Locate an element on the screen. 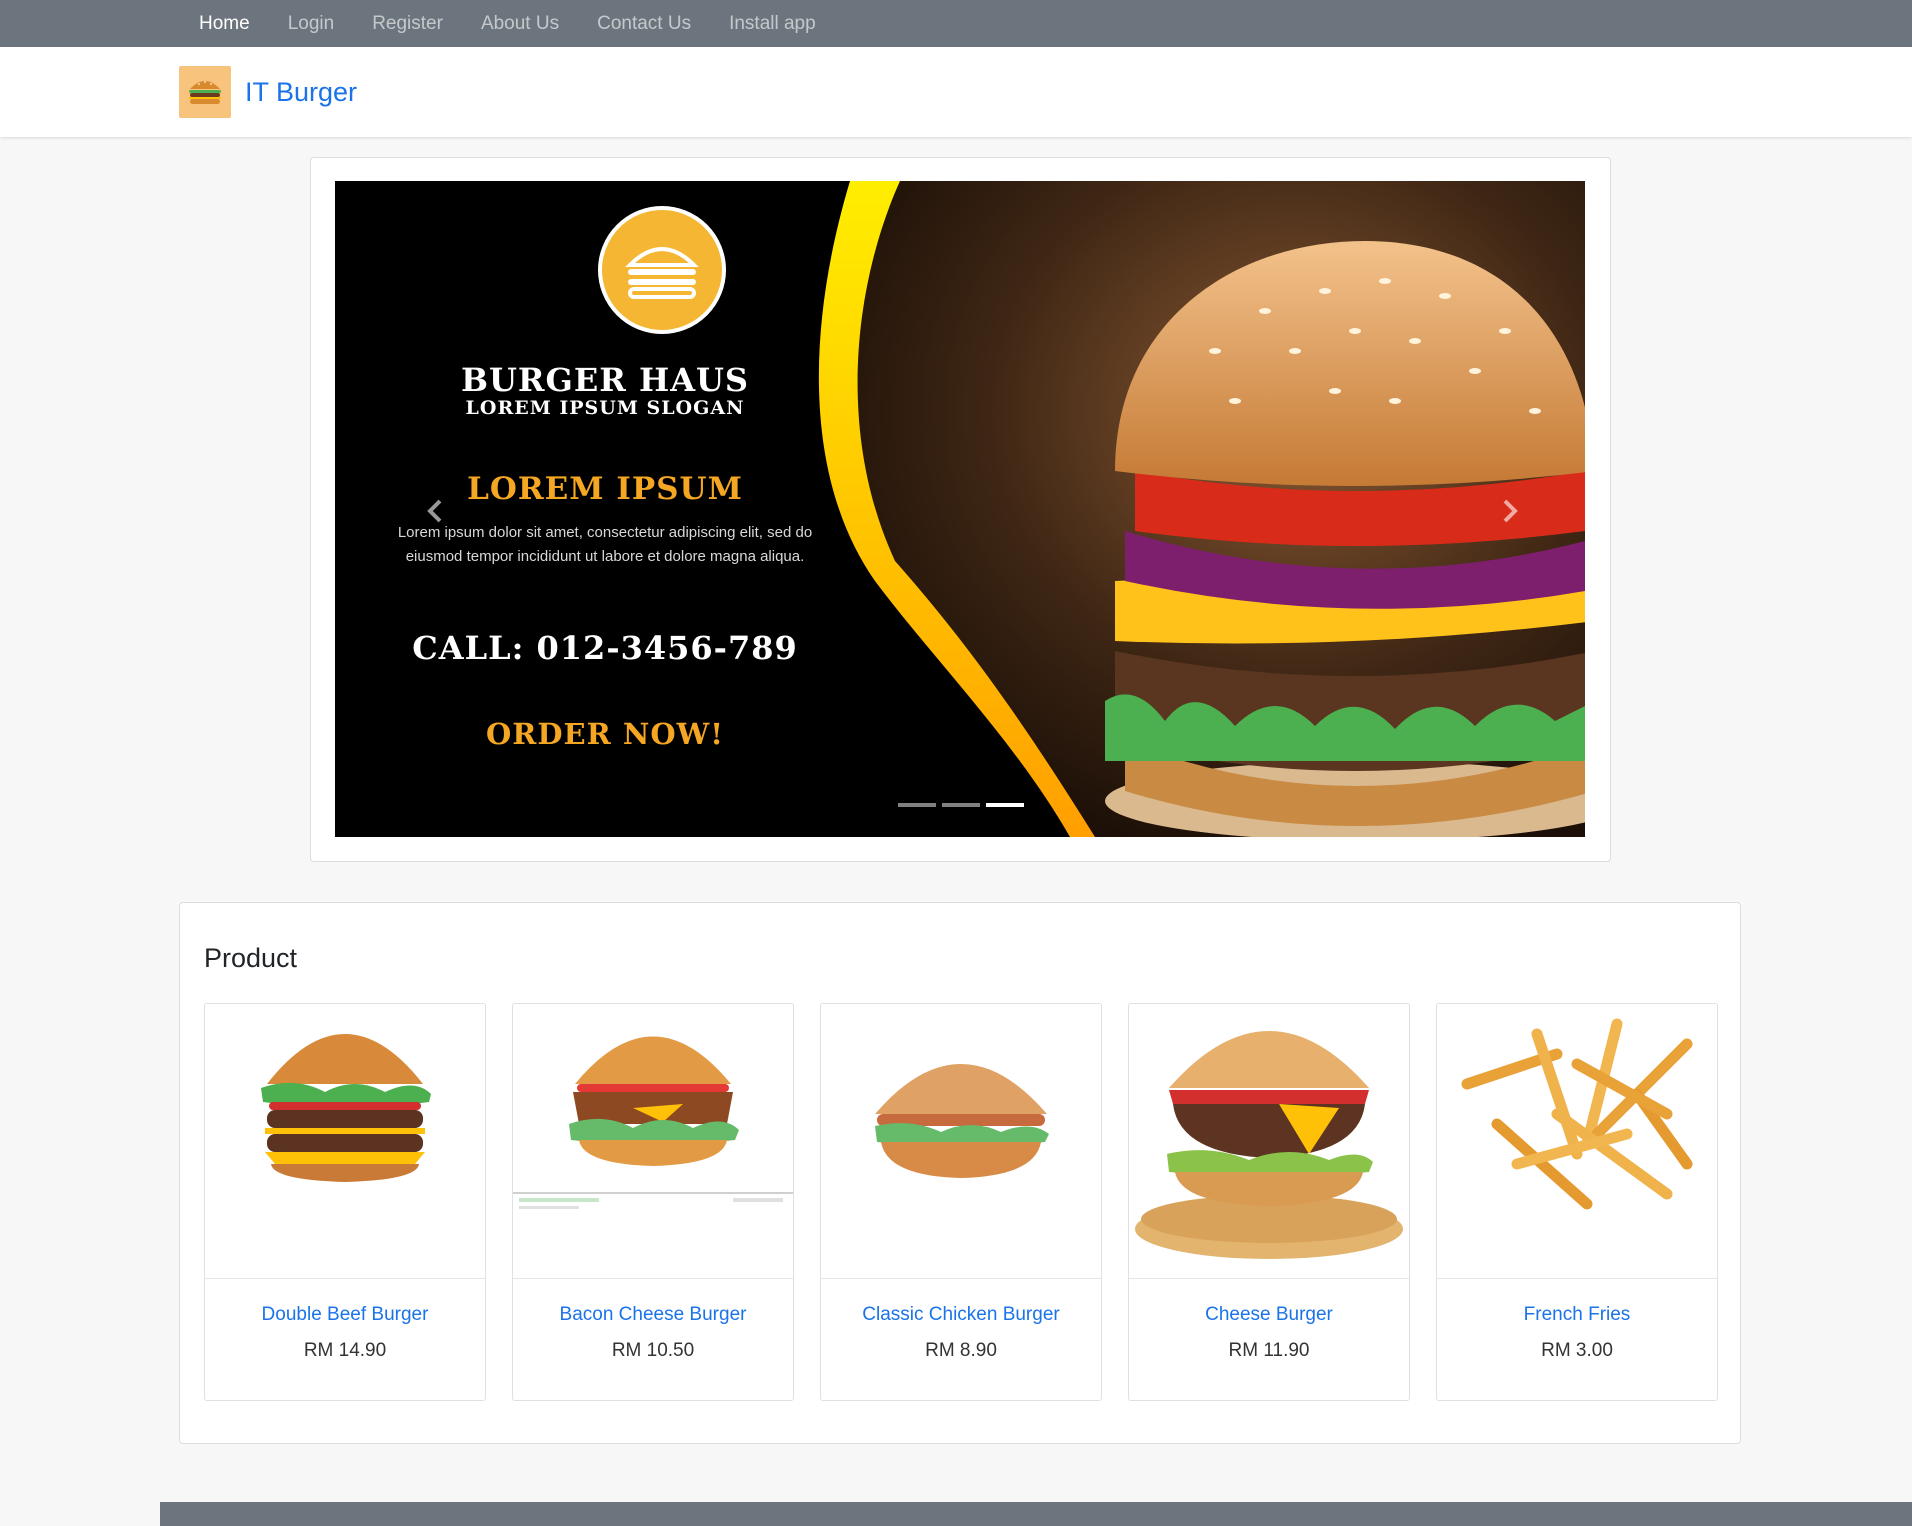 This screenshot has width=1912, height=1526. product-card: Bacon Cheese Burger RM 10.50 is located at coordinates (653, 1202).